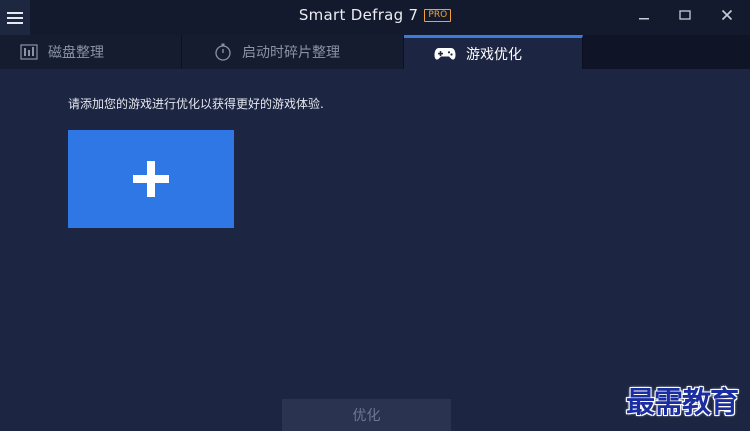  I want to click on minimize-button, so click(644, 15).